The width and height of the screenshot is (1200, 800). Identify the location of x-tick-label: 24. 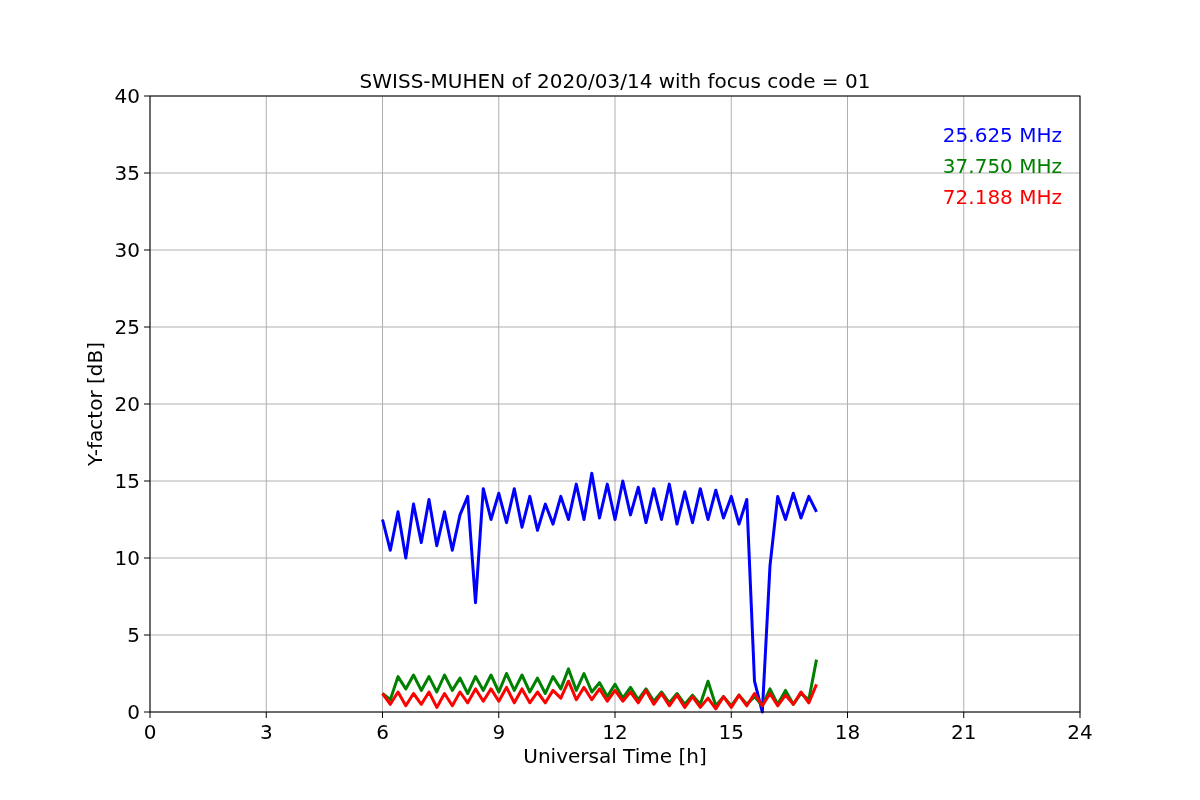
(1080, 732).